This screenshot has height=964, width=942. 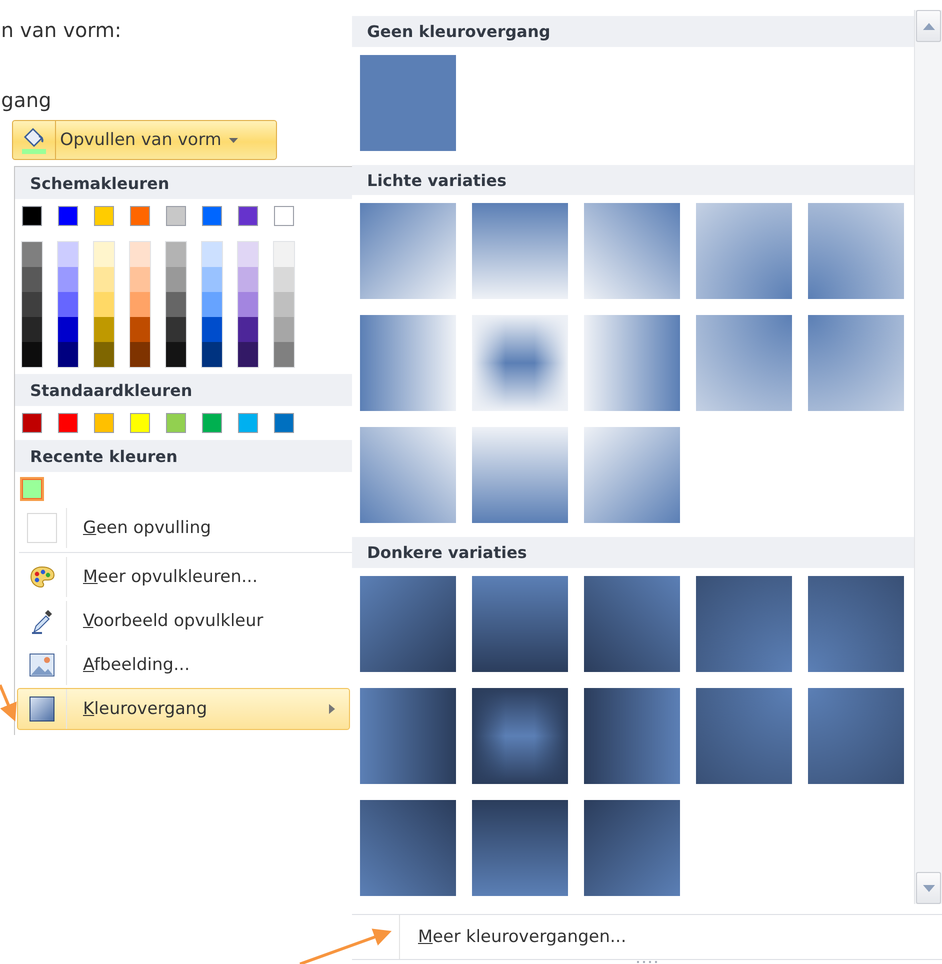 What do you see at coordinates (42, 528) in the screenshot?
I see `empty-swatch-icon` at bounding box center [42, 528].